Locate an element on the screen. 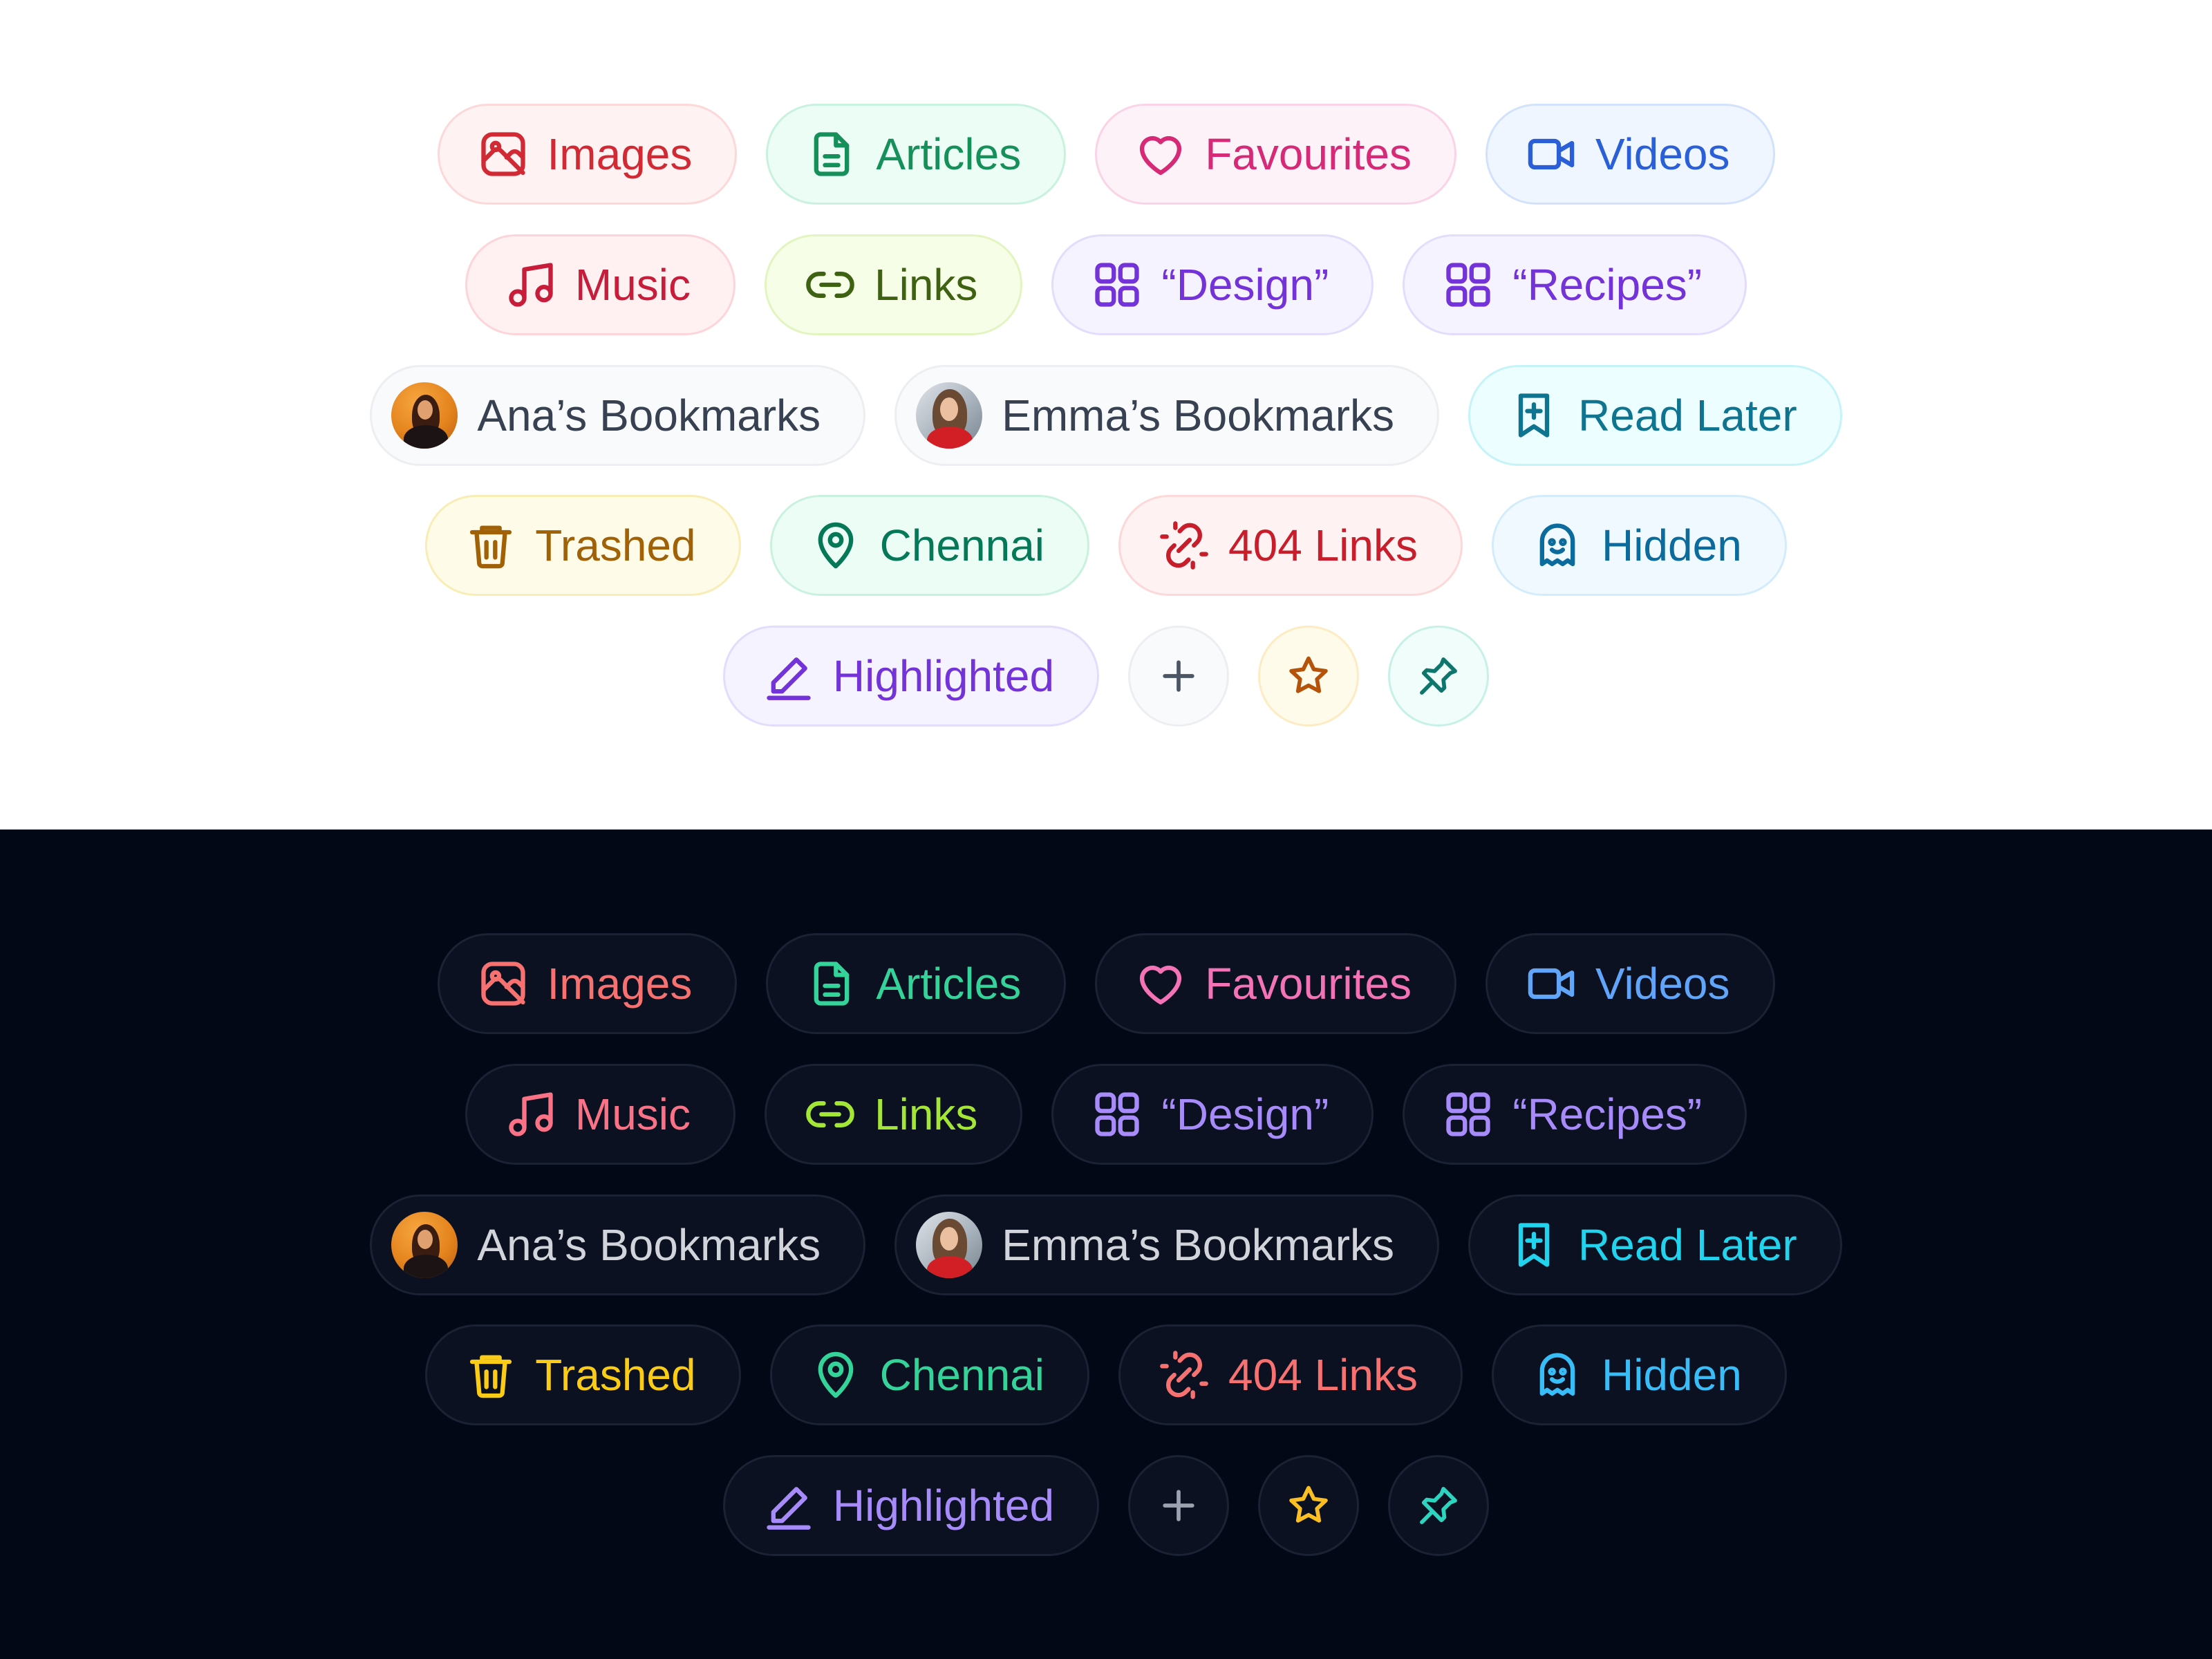 The image size is (2212, 1659). chip-row: Music Links “Design” “Recipes” is located at coordinates (1106, 1114).